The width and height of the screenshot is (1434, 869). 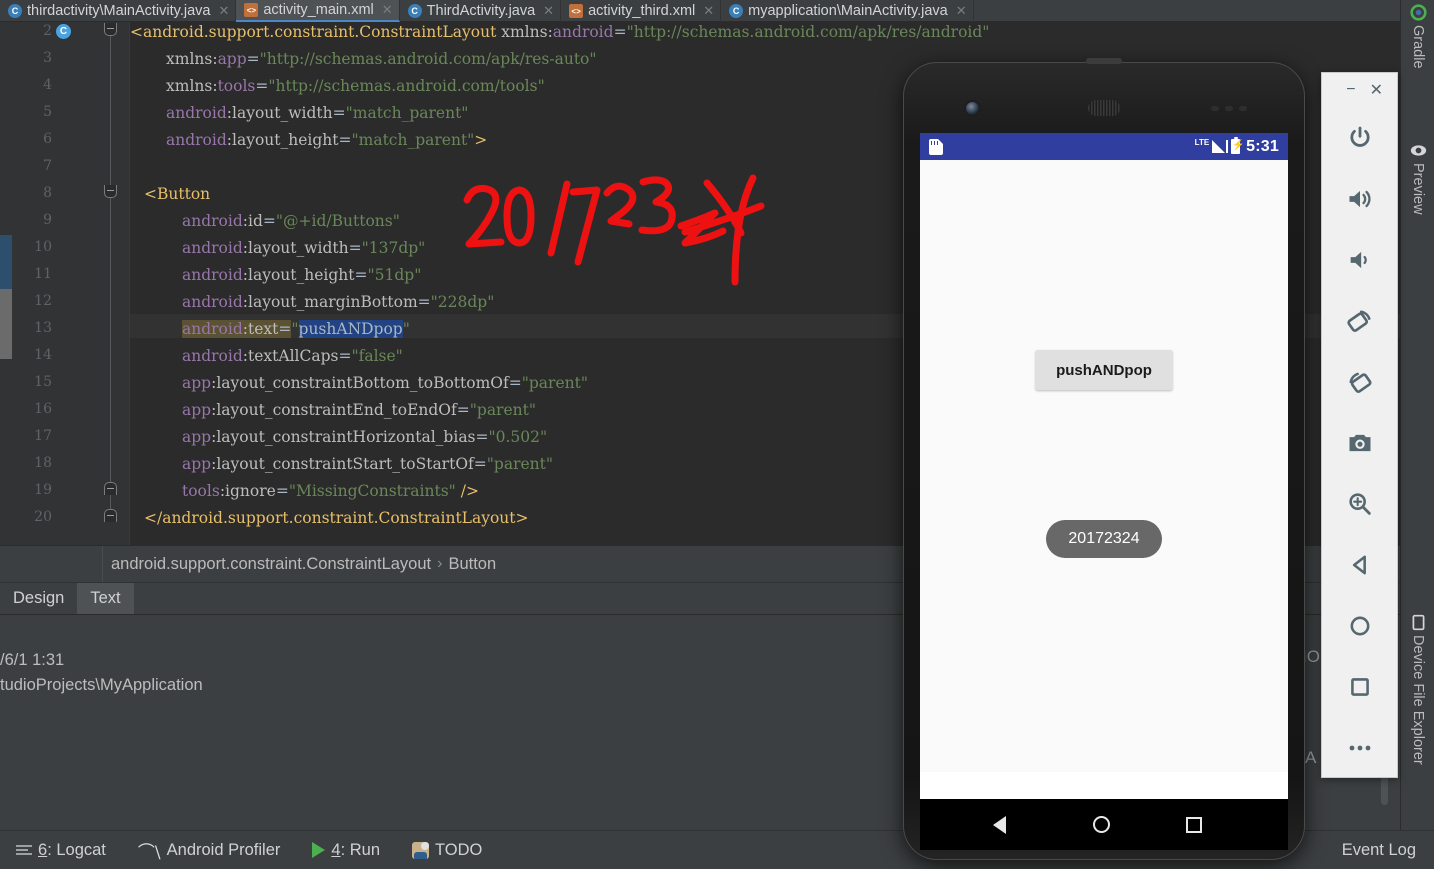 I want to click on logcat-label: : Logcat, so click(x=76, y=849).